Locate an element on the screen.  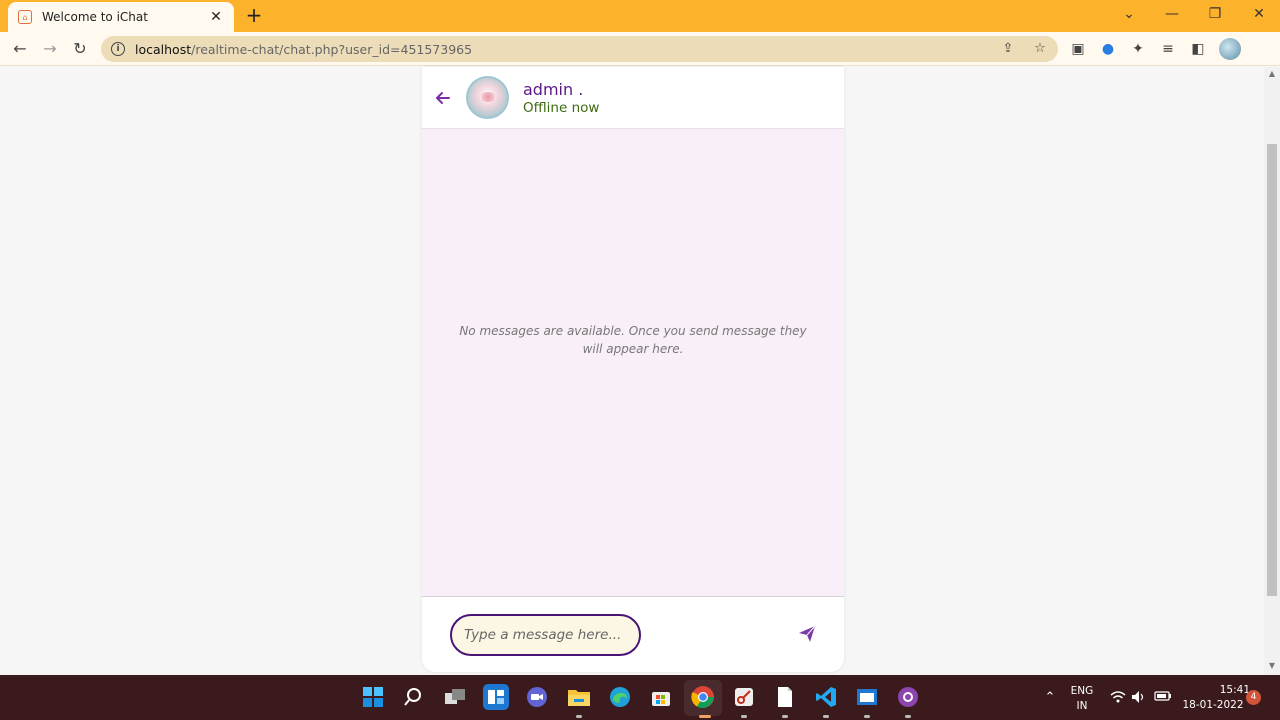
chat-user-status: Offline now is located at coordinates (561, 108).